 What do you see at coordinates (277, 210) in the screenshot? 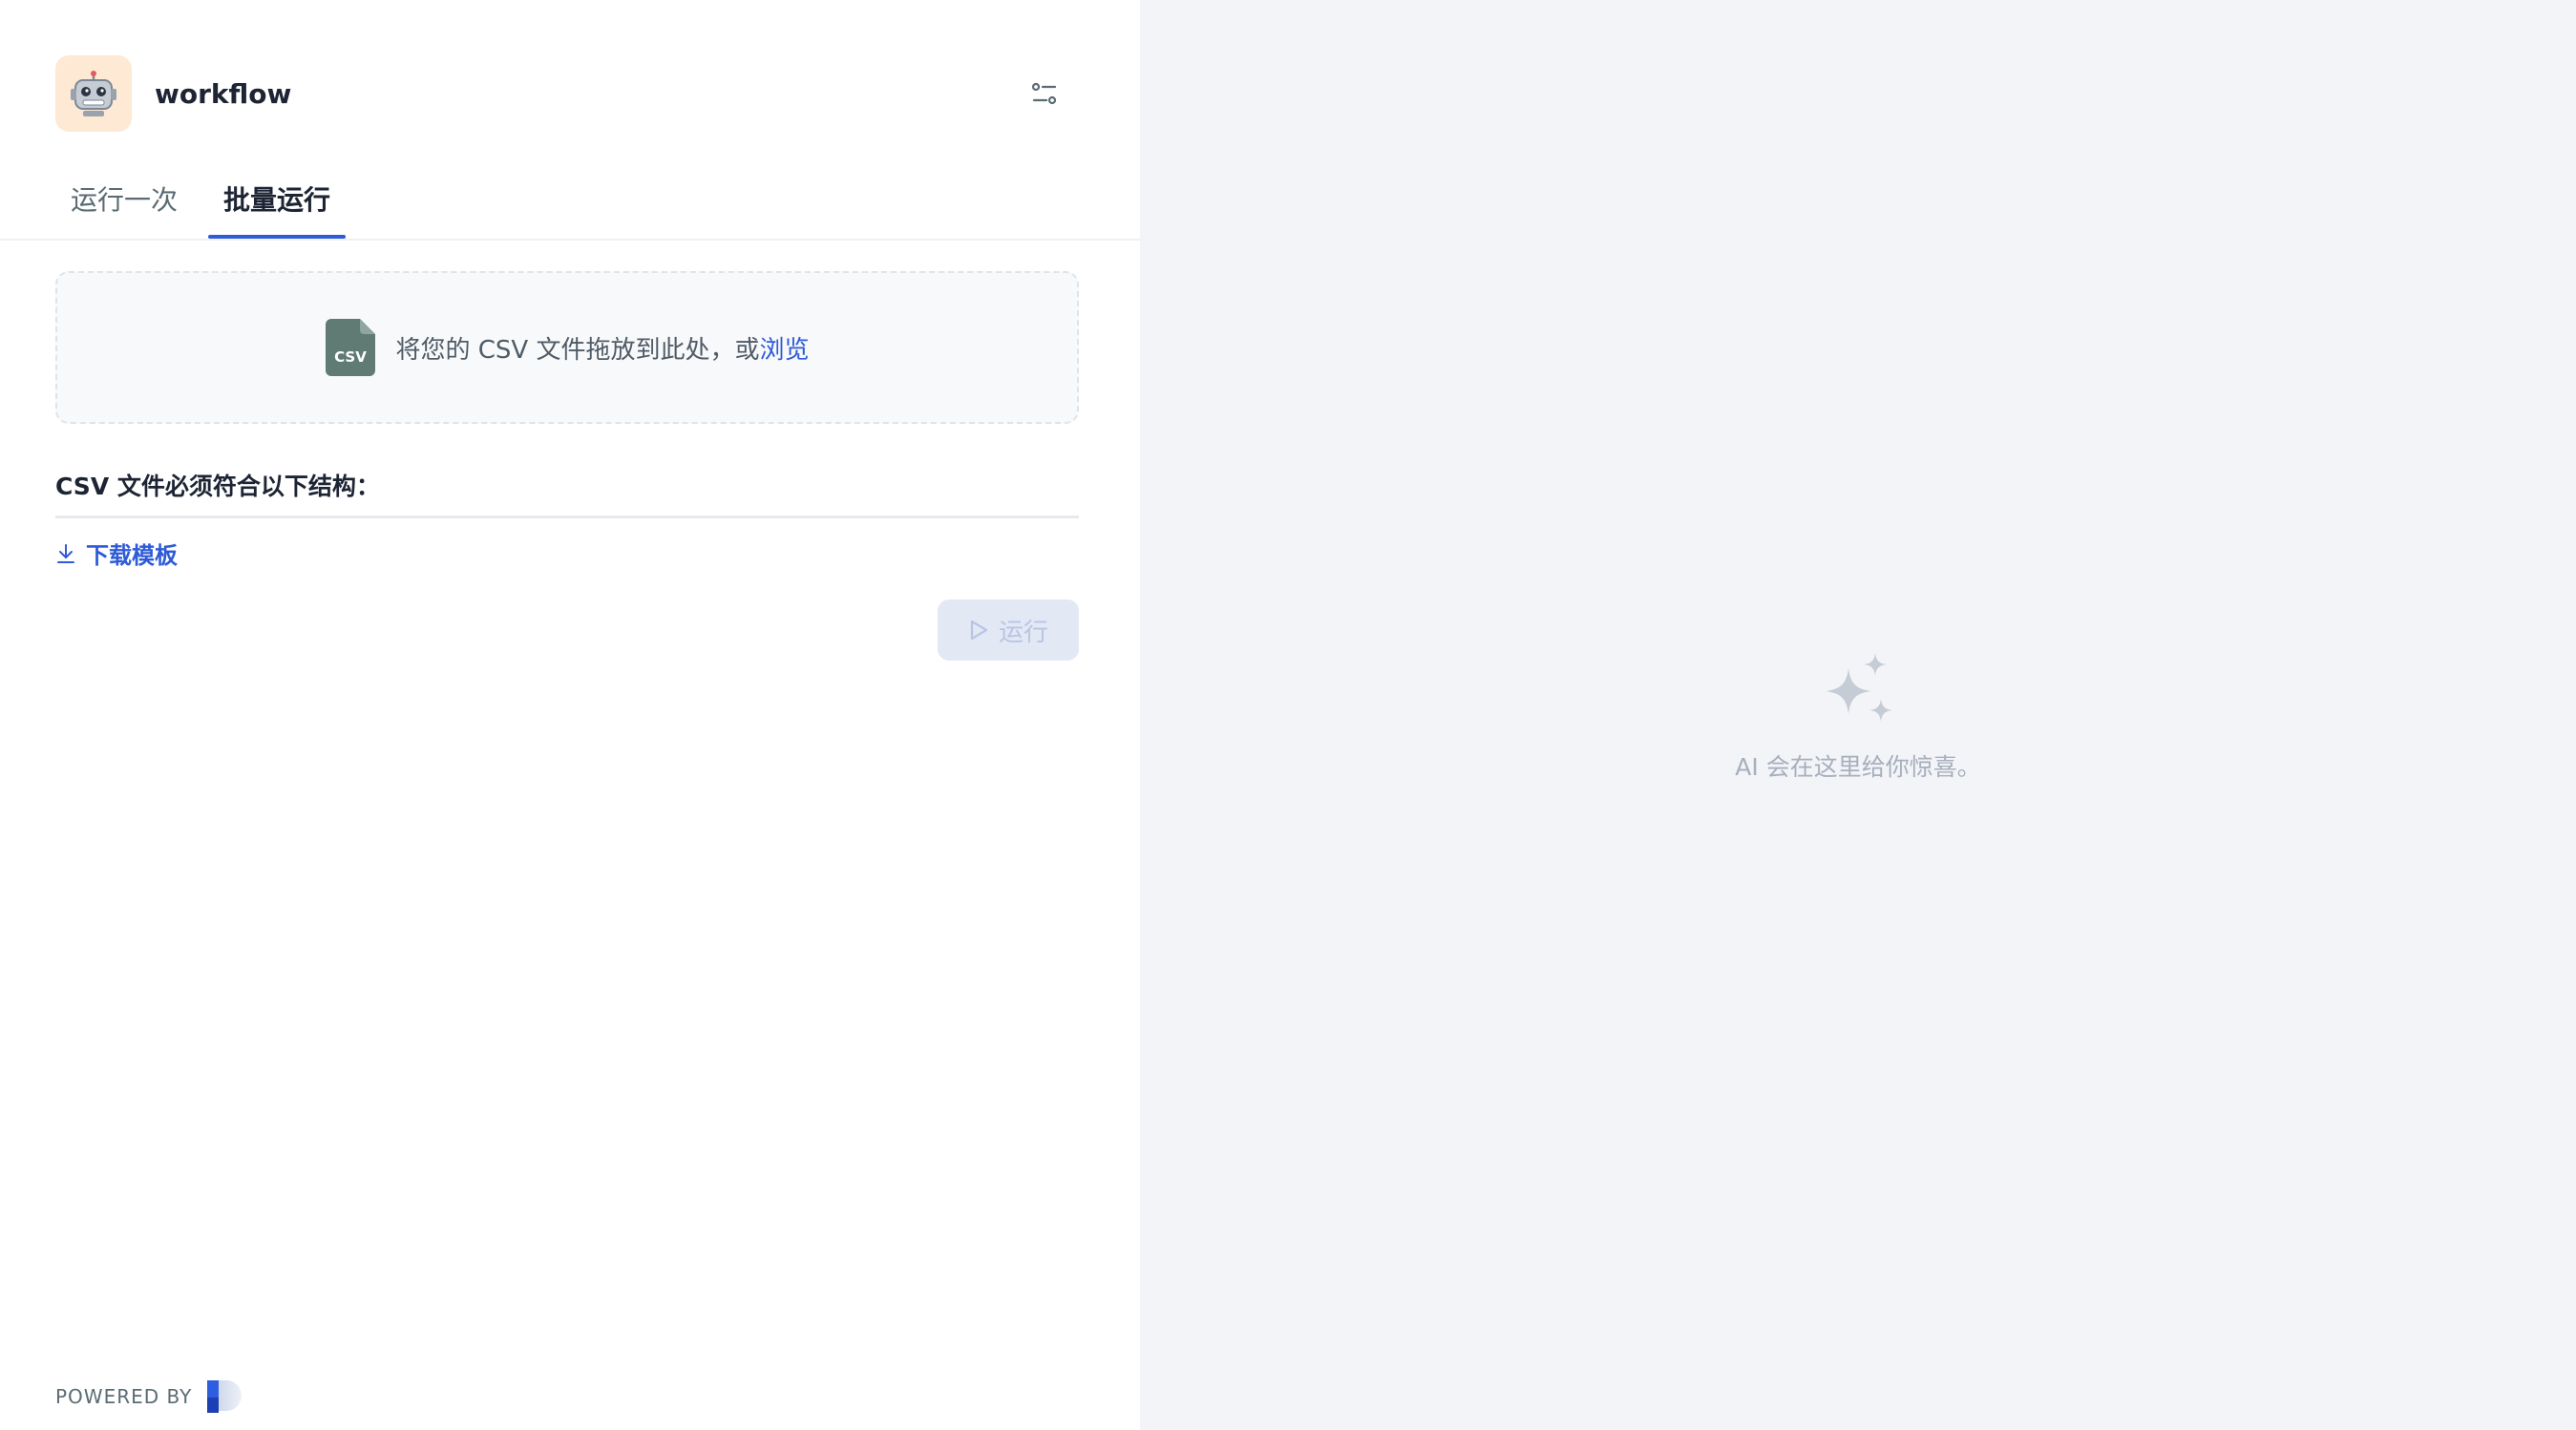
I see `tab-batch-run: 批量运行` at bounding box center [277, 210].